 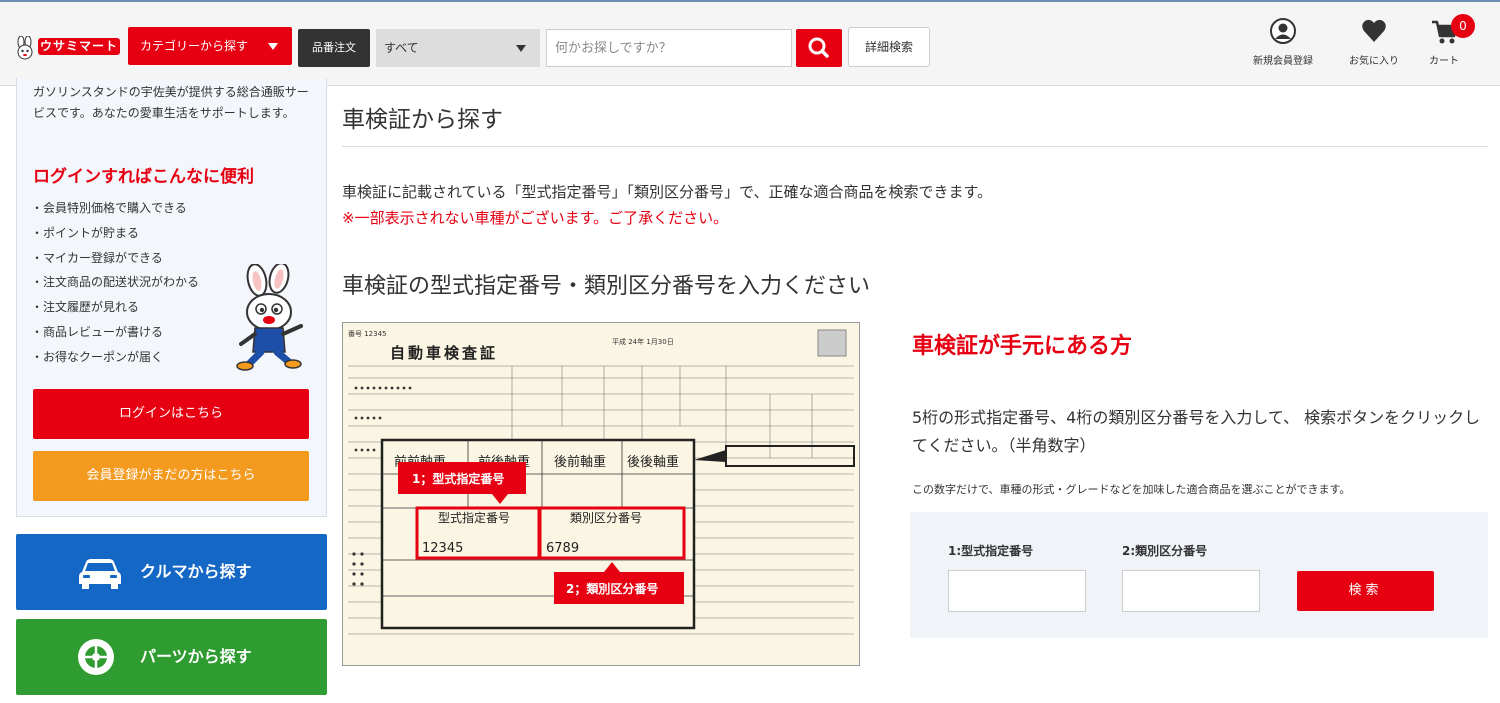 I want to click on field1-label: 型式指定番号, so click(x=474, y=517).